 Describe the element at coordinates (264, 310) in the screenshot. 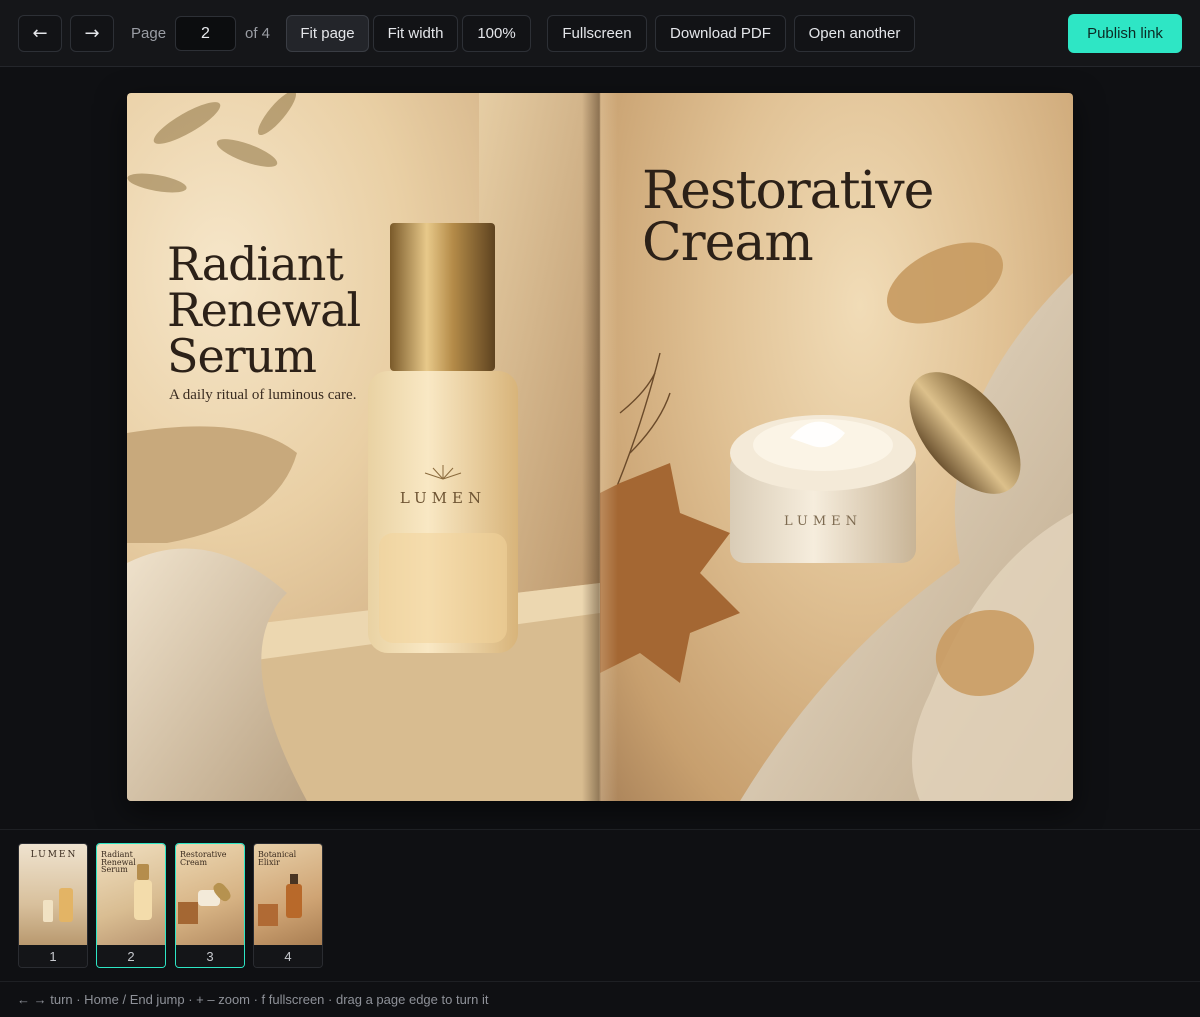

I see `serum-title: Radiant Renewal Serum` at that location.